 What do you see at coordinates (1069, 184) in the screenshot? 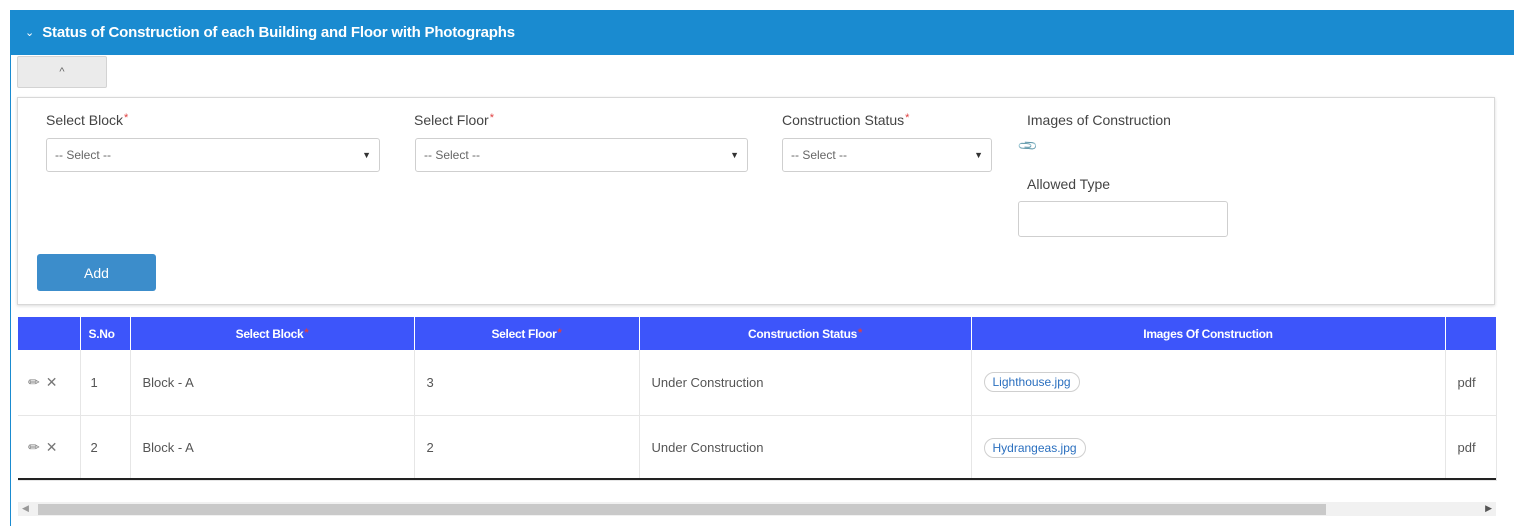
I see `allowed-type-label: Allowed Type` at bounding box center [1069, 184].